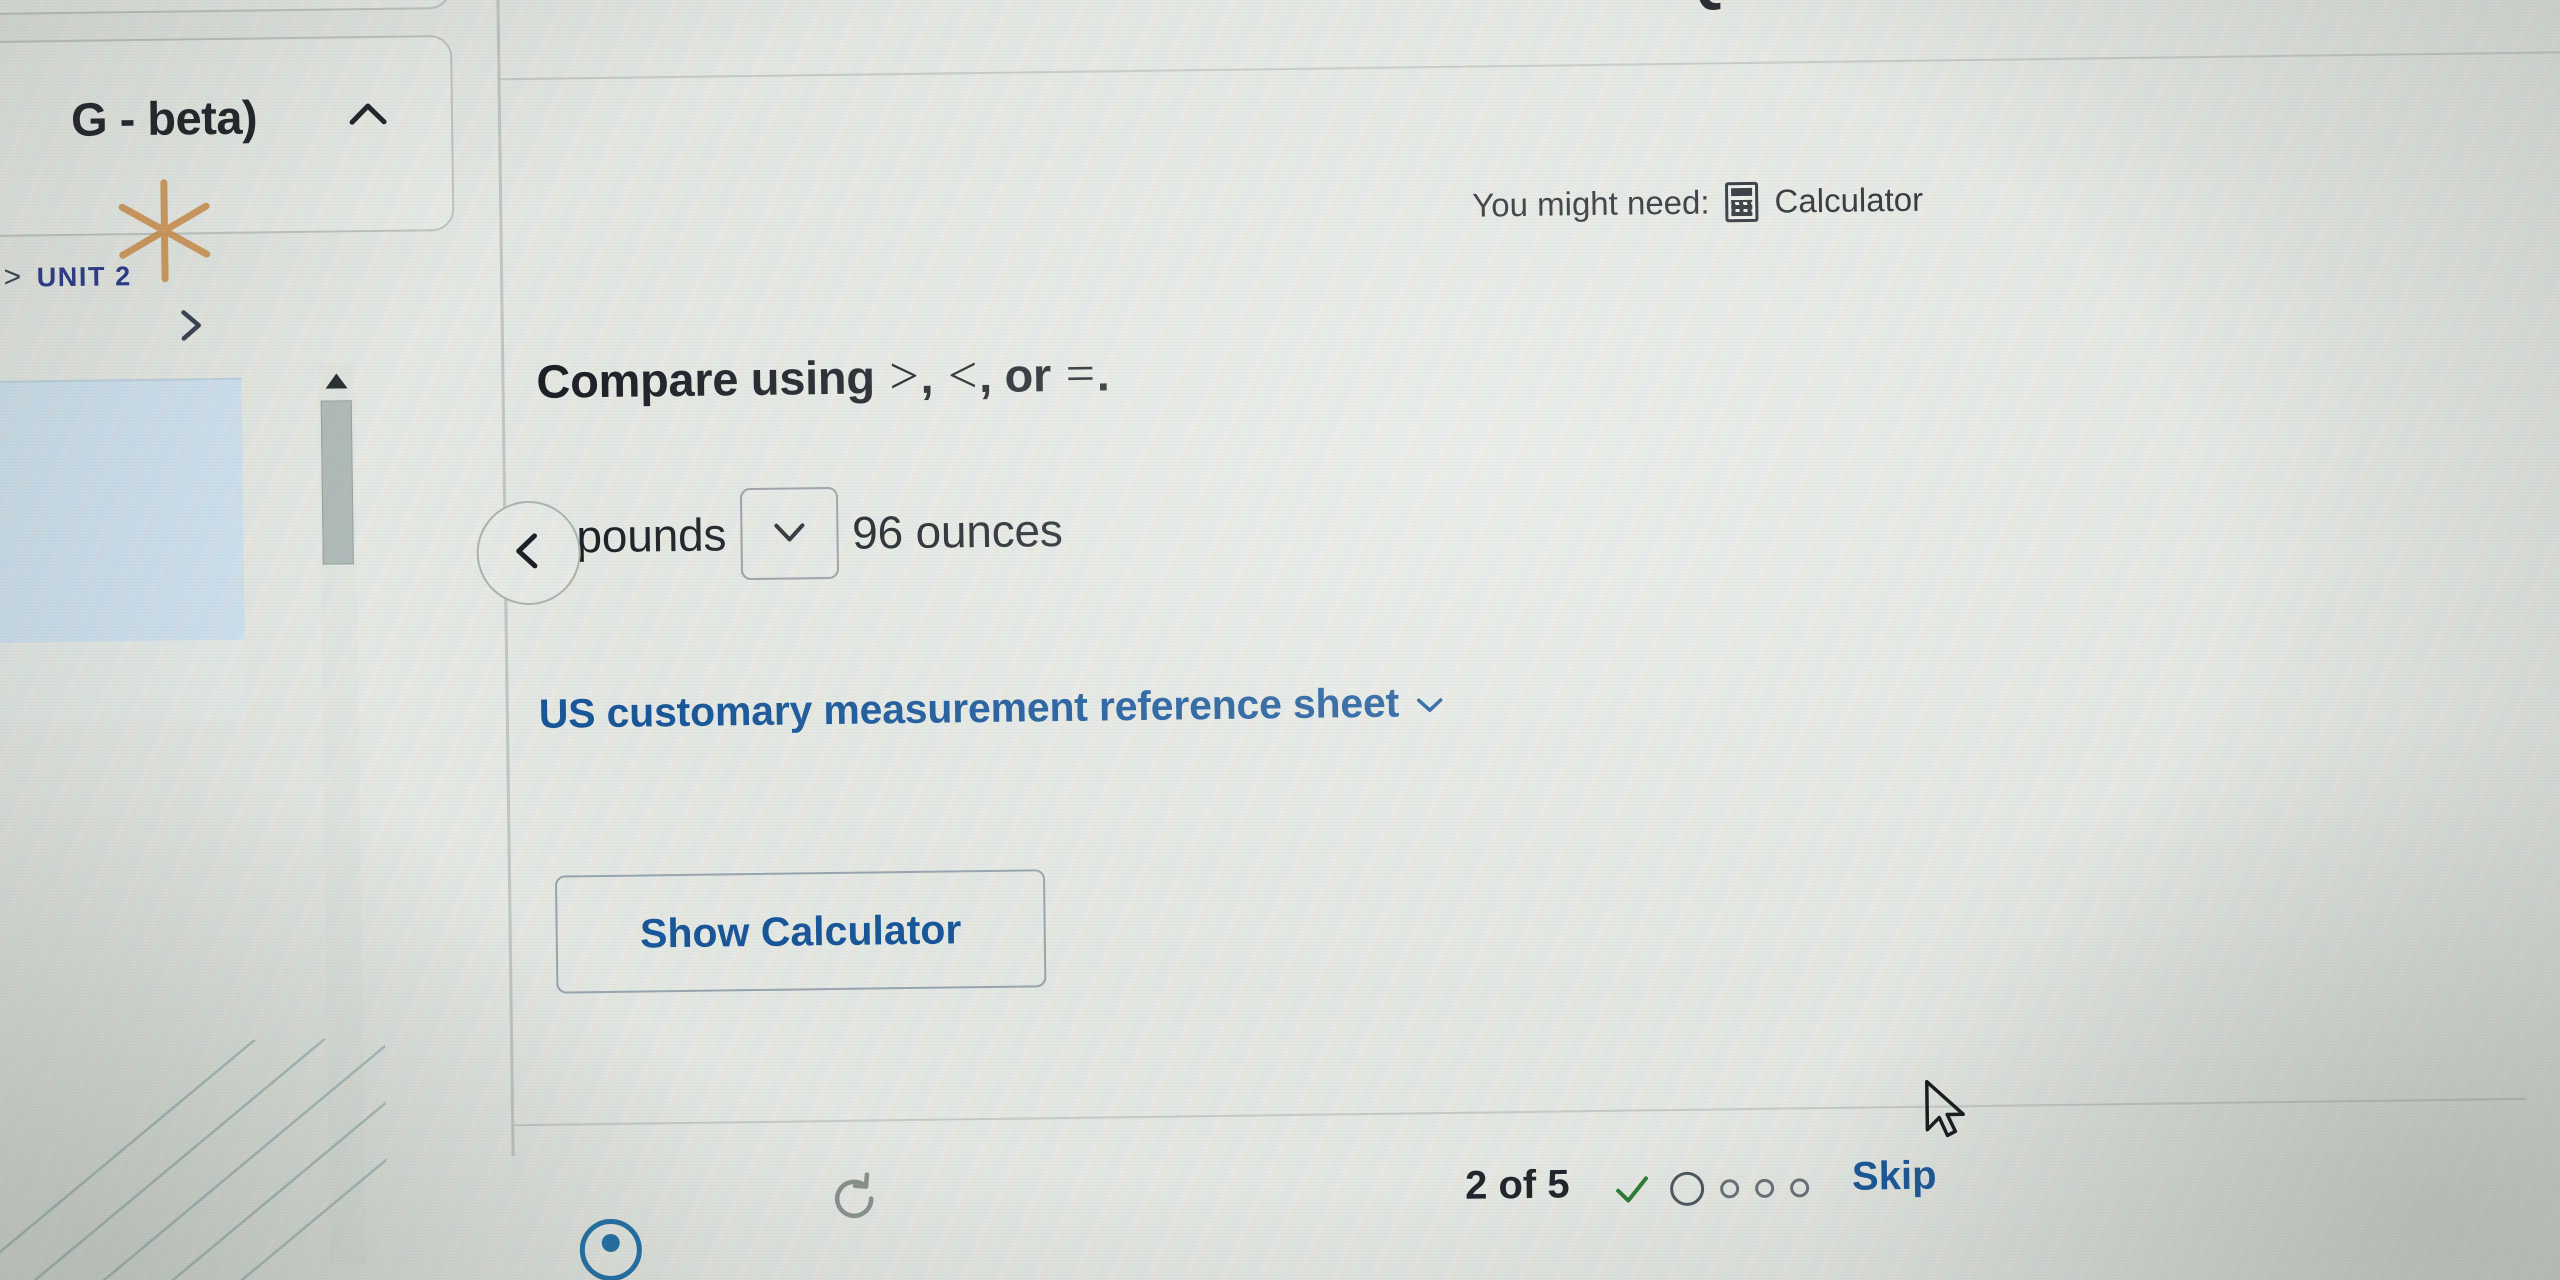  Describe the element at coordinates (1742, 202) in the screenshot. I see `calculator-icon` at that location.